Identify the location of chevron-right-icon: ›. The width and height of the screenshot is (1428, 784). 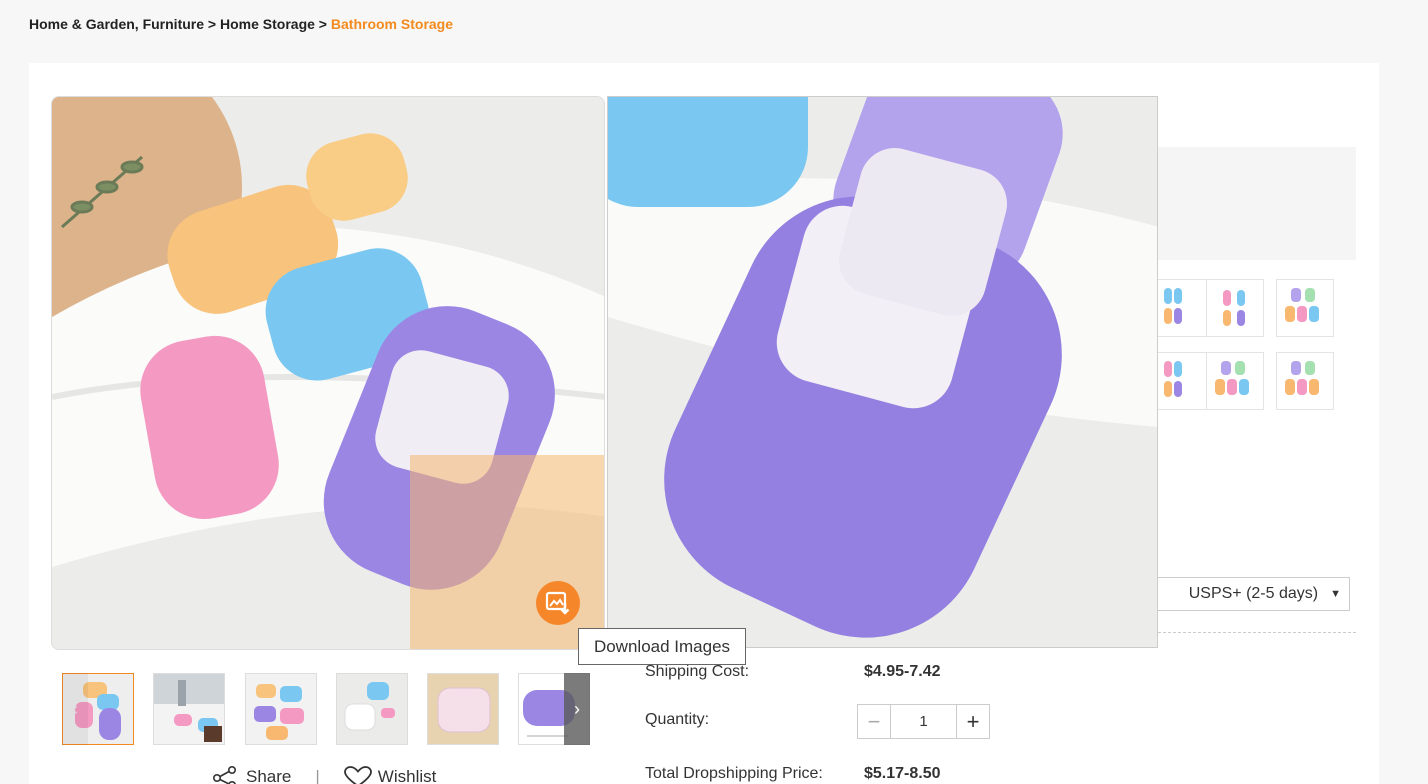
(577, 708).